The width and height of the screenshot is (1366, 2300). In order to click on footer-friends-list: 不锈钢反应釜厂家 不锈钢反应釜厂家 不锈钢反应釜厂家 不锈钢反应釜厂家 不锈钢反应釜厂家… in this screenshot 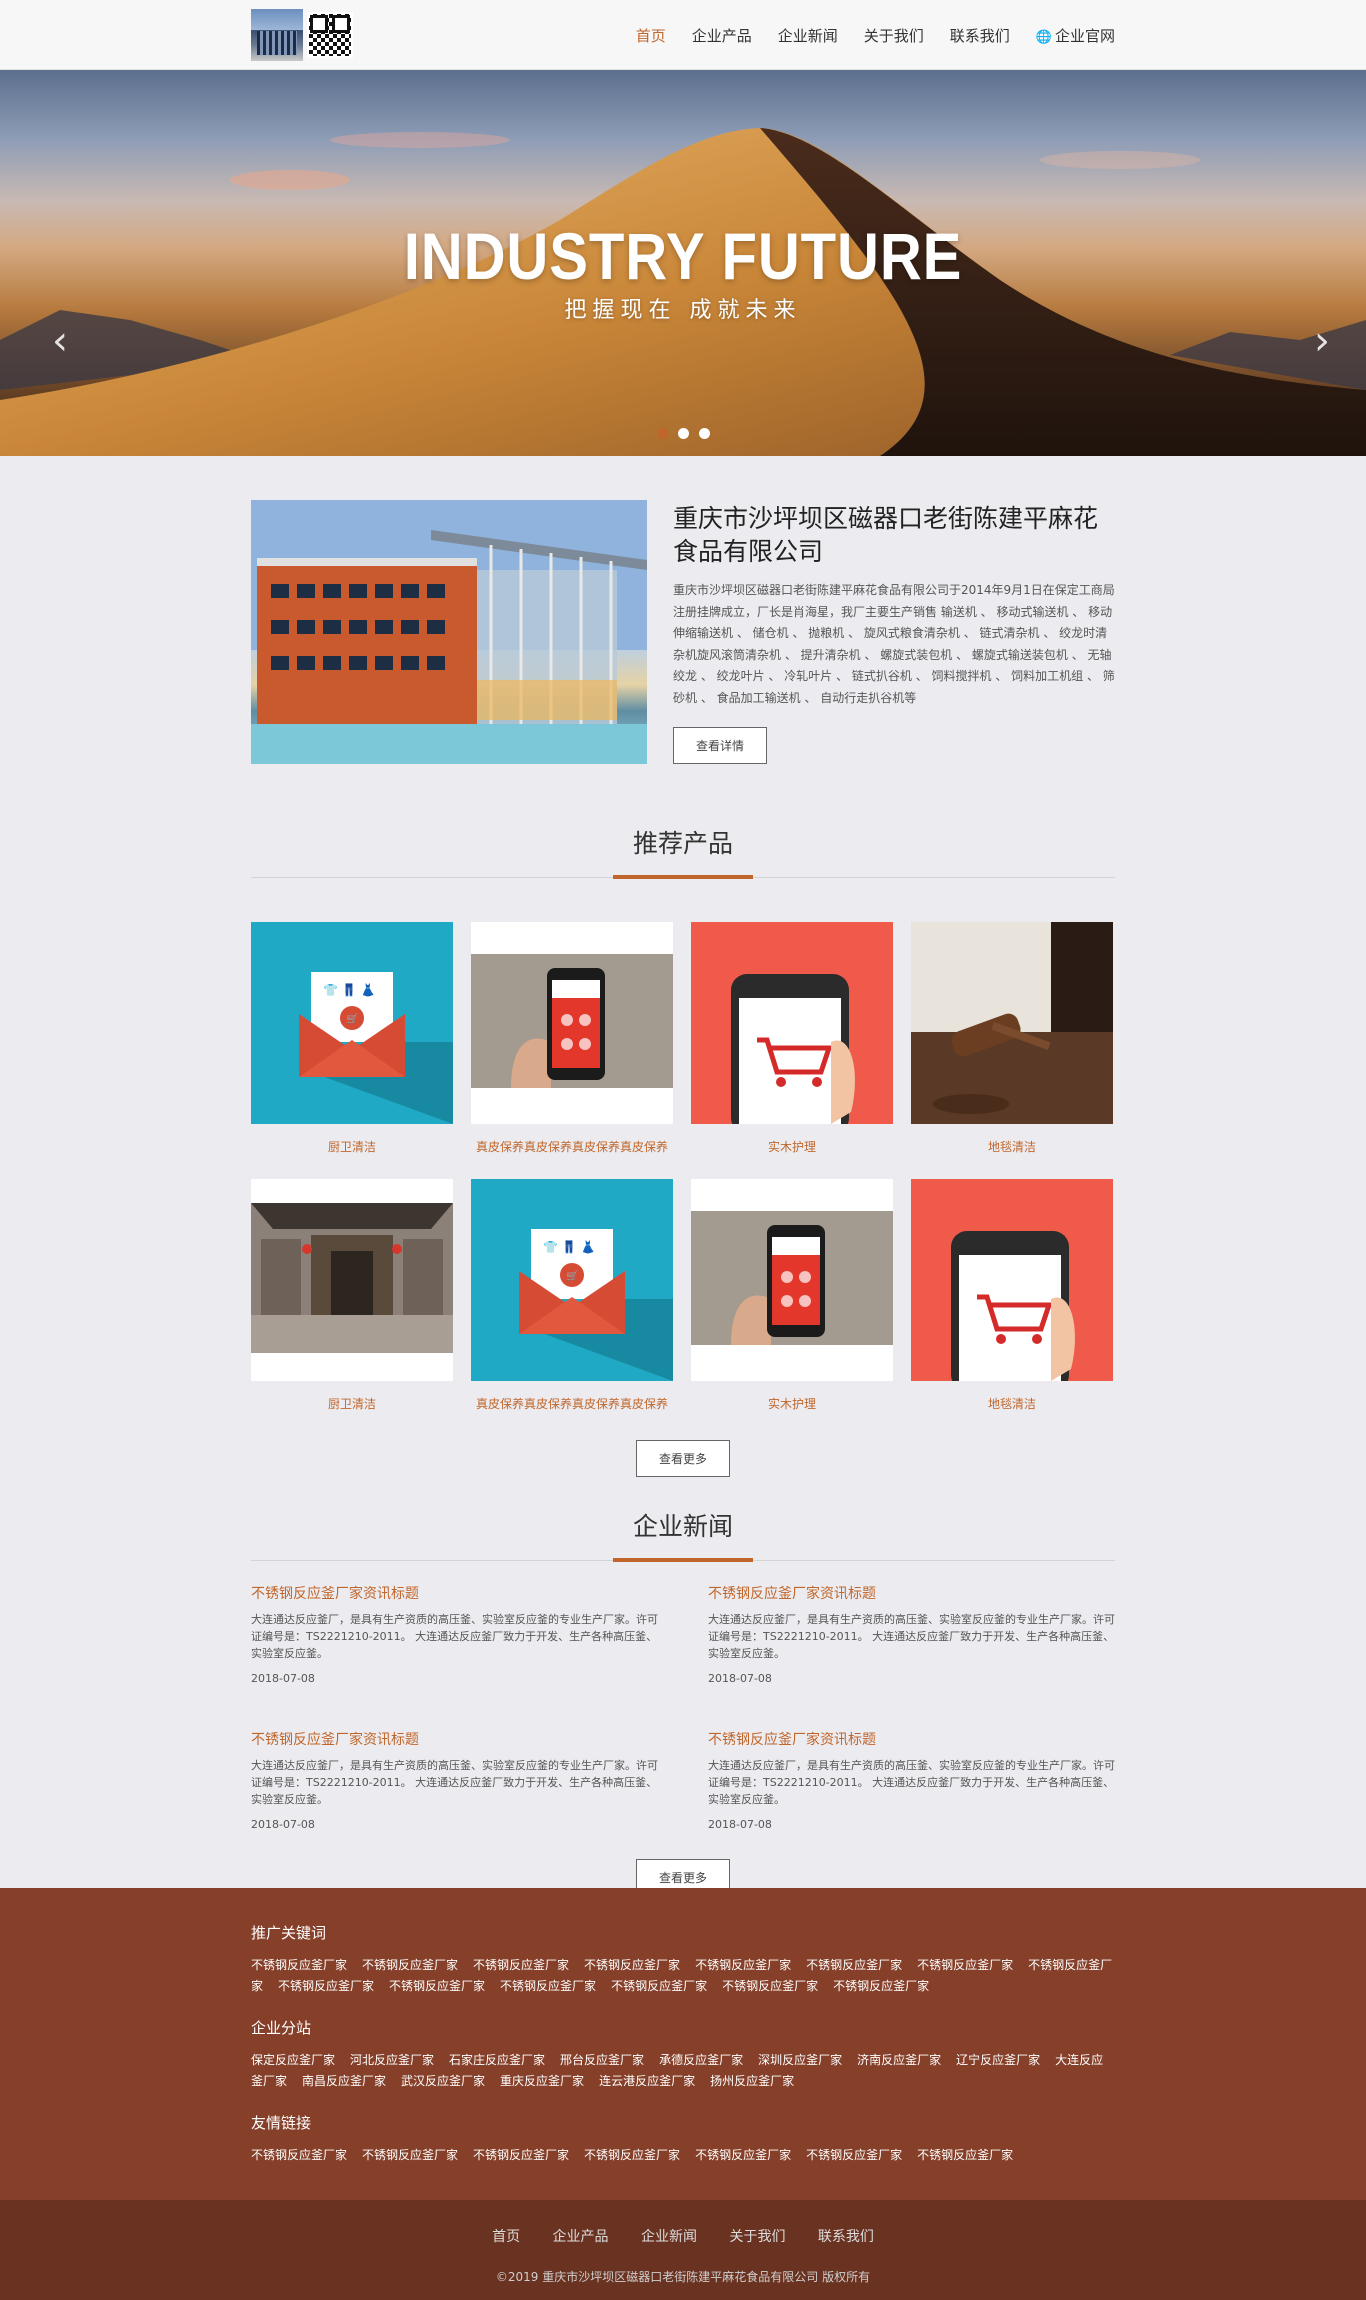, I will do `click(683, 2155)`.